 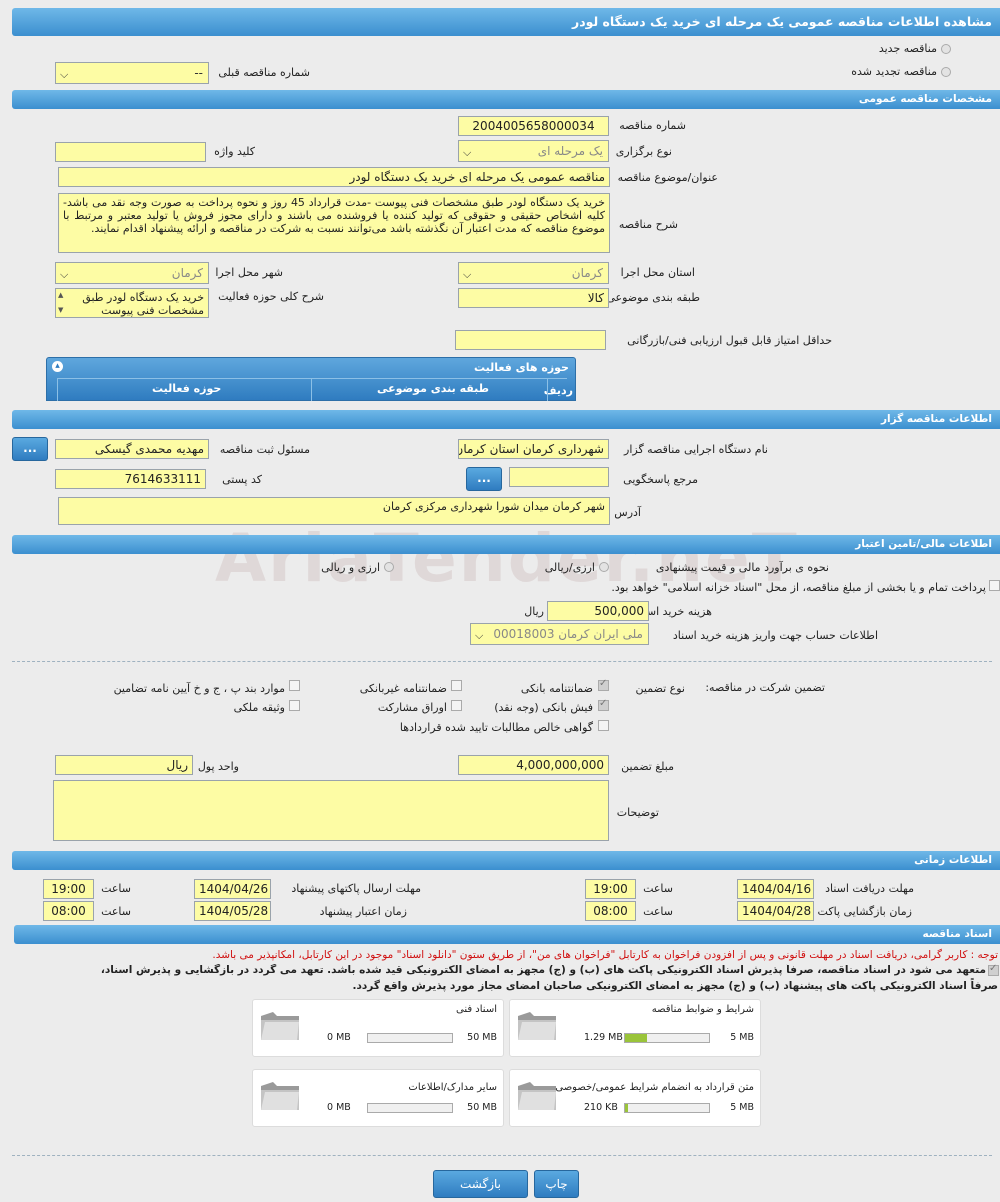 What do you see at coordinates (271, 296) in the screenshot?
I see `activity-desc-label: شرح کلی حوزه فعالیت` at bounding box center [271, 296].